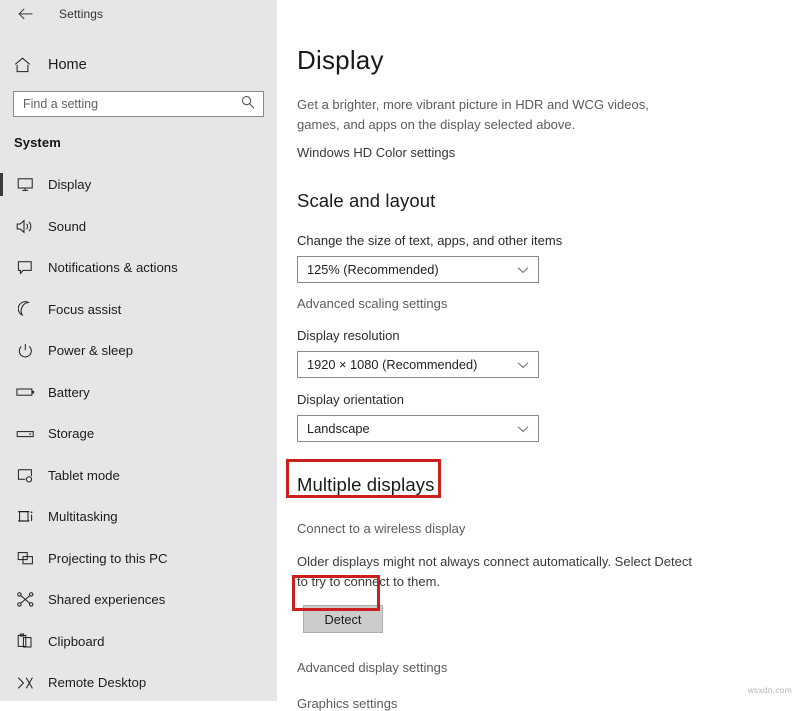 This screenshot has width=800, height=711. I want to click on orientation-label: Display orientation, so click(350, 399).